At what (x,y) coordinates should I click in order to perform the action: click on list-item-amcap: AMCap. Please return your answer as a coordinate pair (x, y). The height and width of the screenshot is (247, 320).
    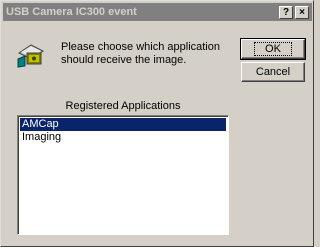
    Looking at the image, I should click on (123, 124).